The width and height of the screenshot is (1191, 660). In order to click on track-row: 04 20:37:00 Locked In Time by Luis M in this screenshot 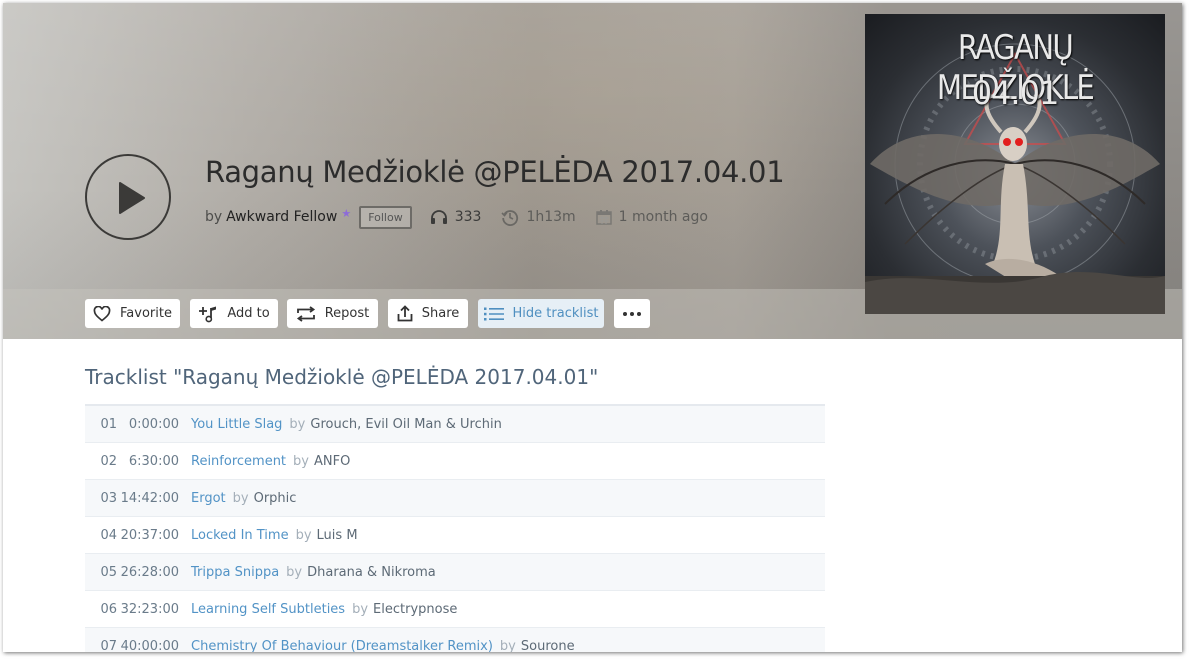, I will do `click(455, 535)`.